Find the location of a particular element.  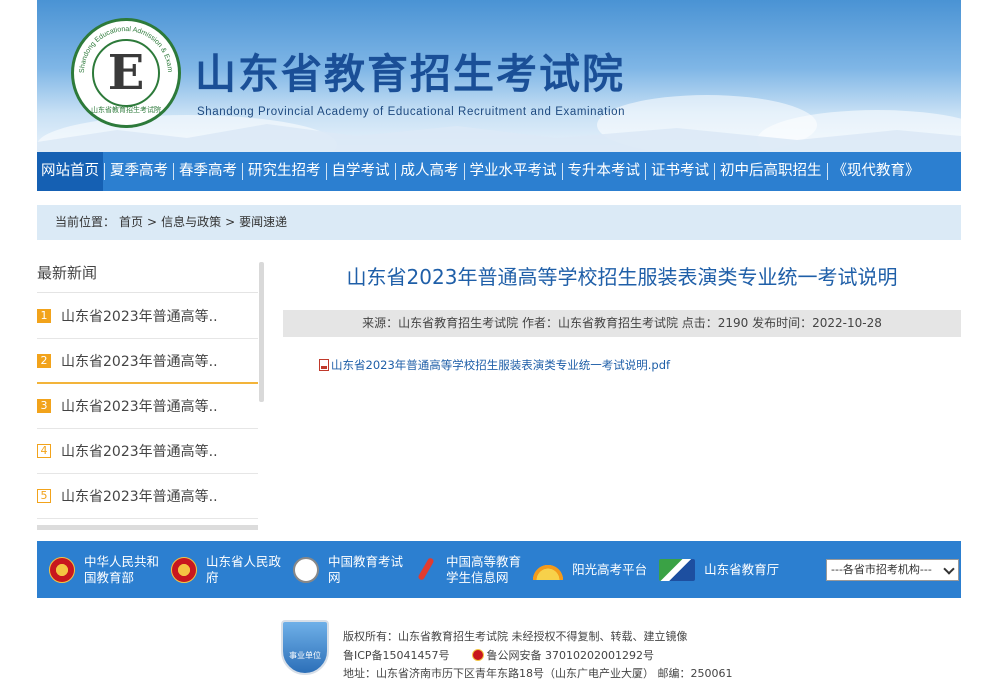

logo-bottom-text: 山东省教育招生考试院 is located at coordinates (126, 110).